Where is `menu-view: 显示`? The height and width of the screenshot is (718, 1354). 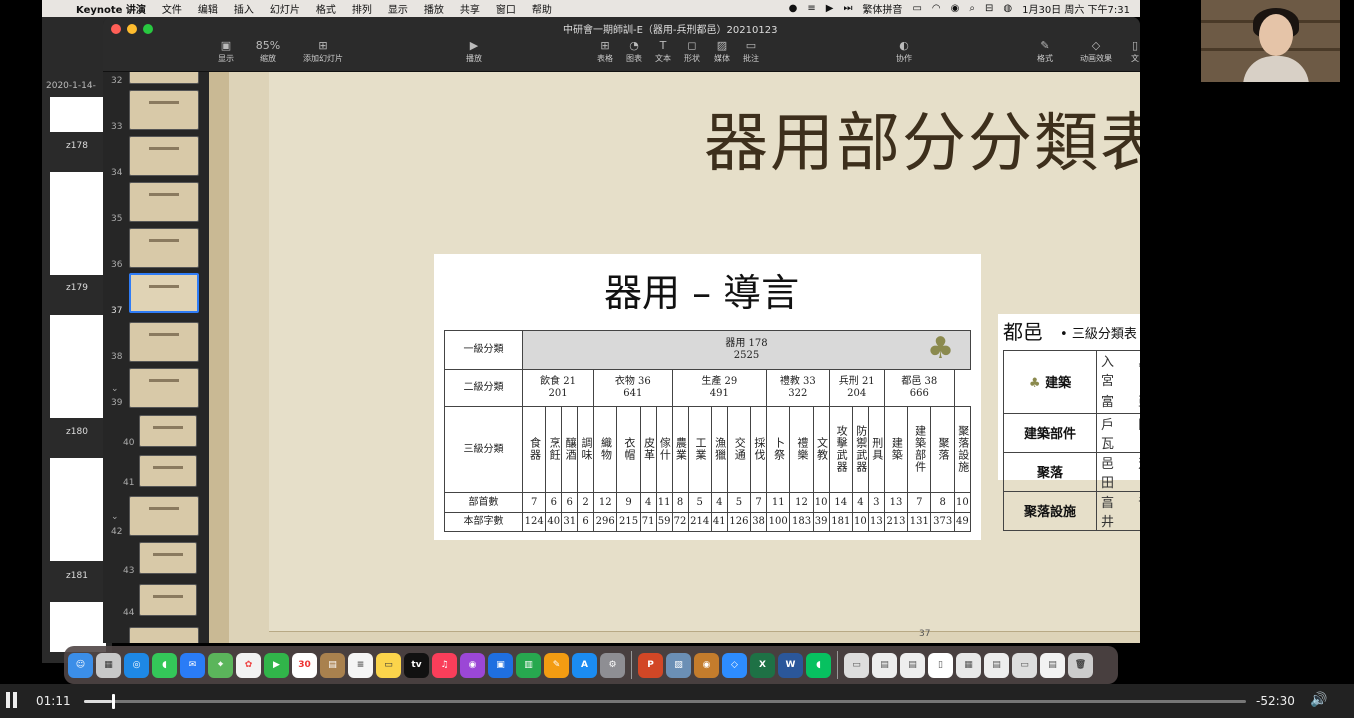 menu-view: 显示 is located at coordinates (398, 8).